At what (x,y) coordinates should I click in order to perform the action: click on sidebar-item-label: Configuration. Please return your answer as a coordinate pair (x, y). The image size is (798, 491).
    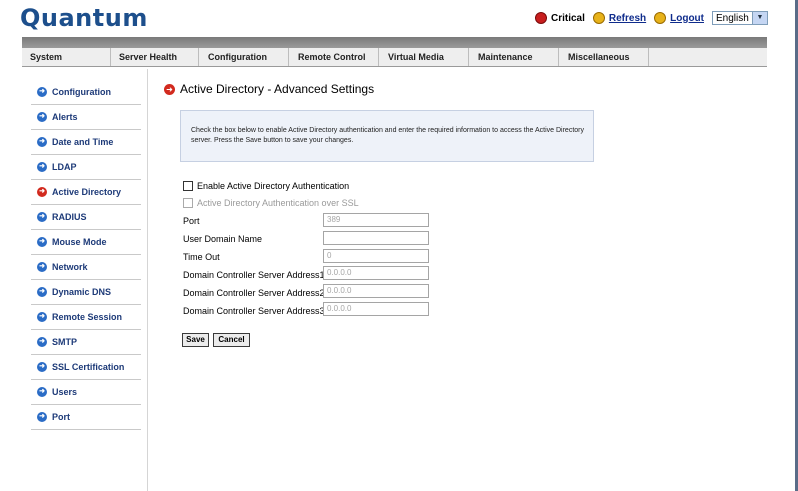
    Looking at the image, I should click on (81, 92).